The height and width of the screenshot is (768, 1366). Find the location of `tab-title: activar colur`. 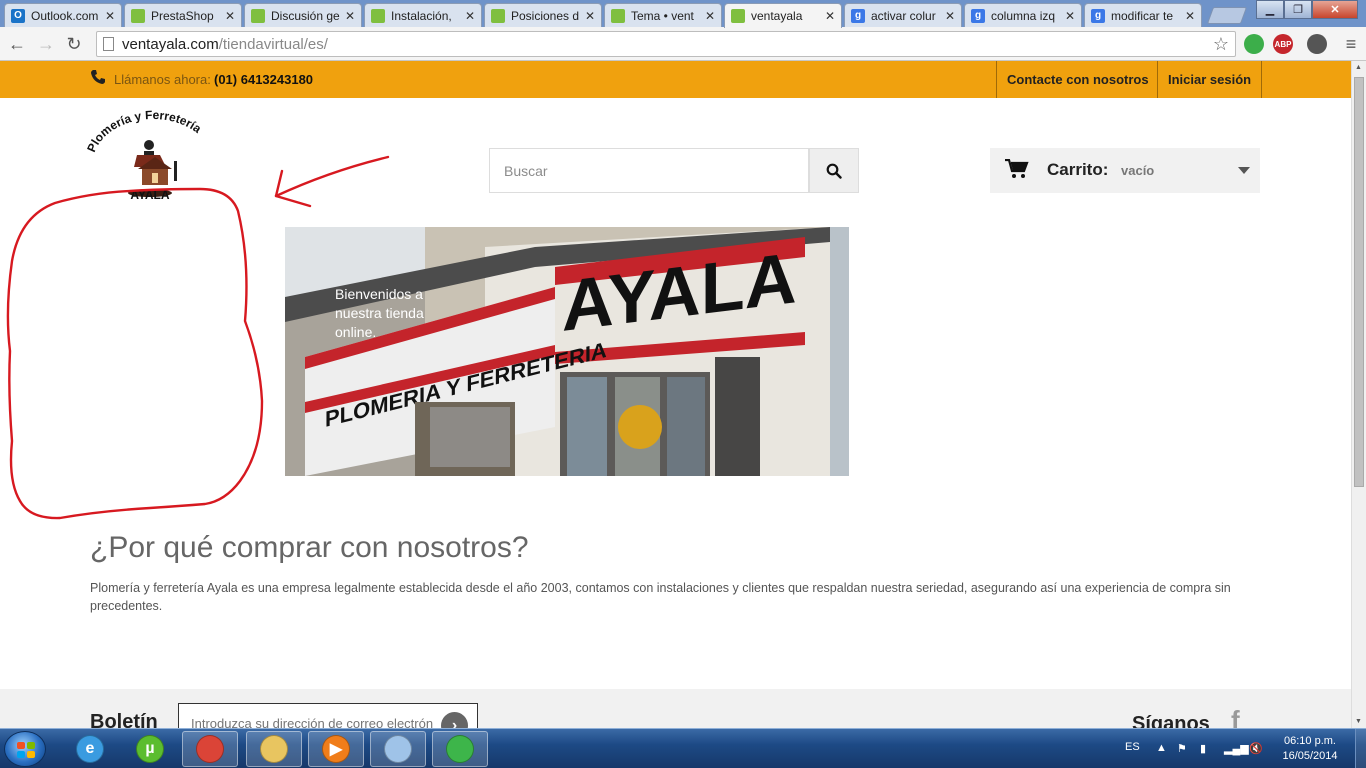

tab-title: activar colur is located at coordinates (903, 15).